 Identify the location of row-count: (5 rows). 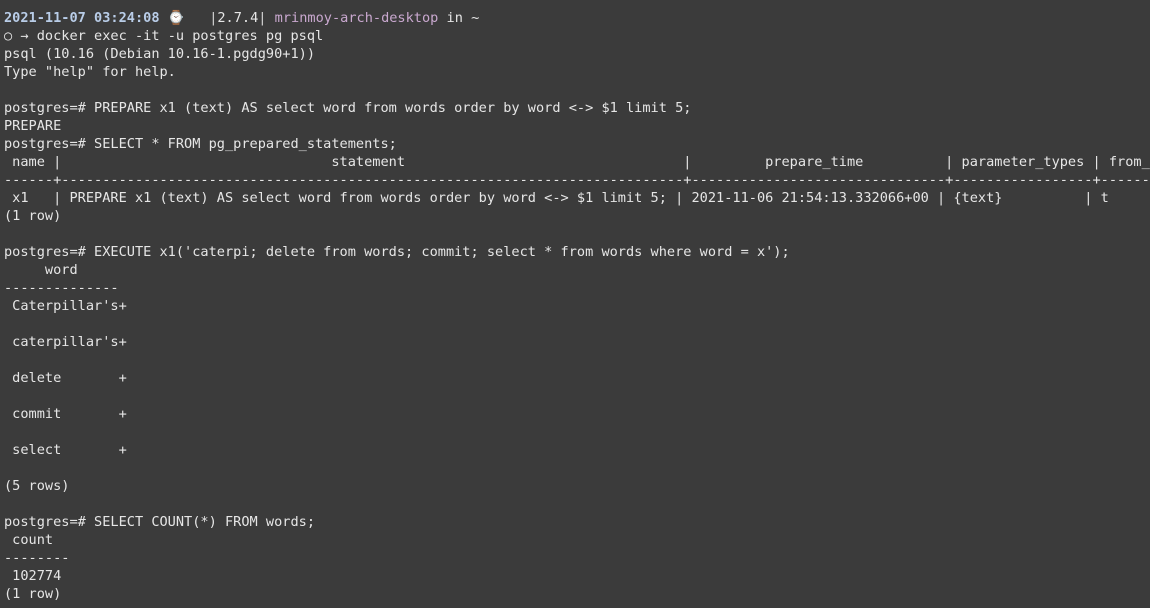
(37, 486).